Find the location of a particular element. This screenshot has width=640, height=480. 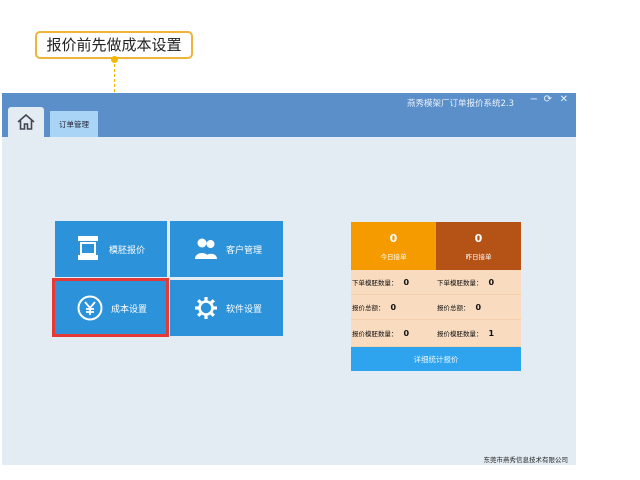

users-icon is located at coordinates (206, 248).